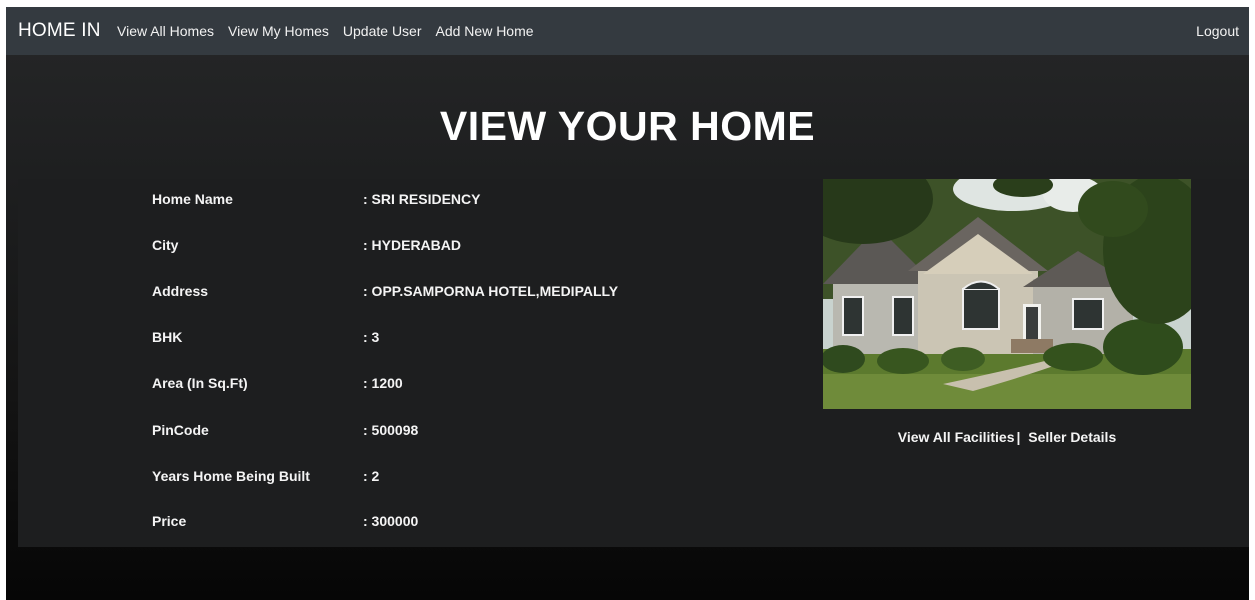  What do you see at coordinates (59, 31) in the screenshot?
I see `brand-link: HOME IN` at bounding box center [59, 31].